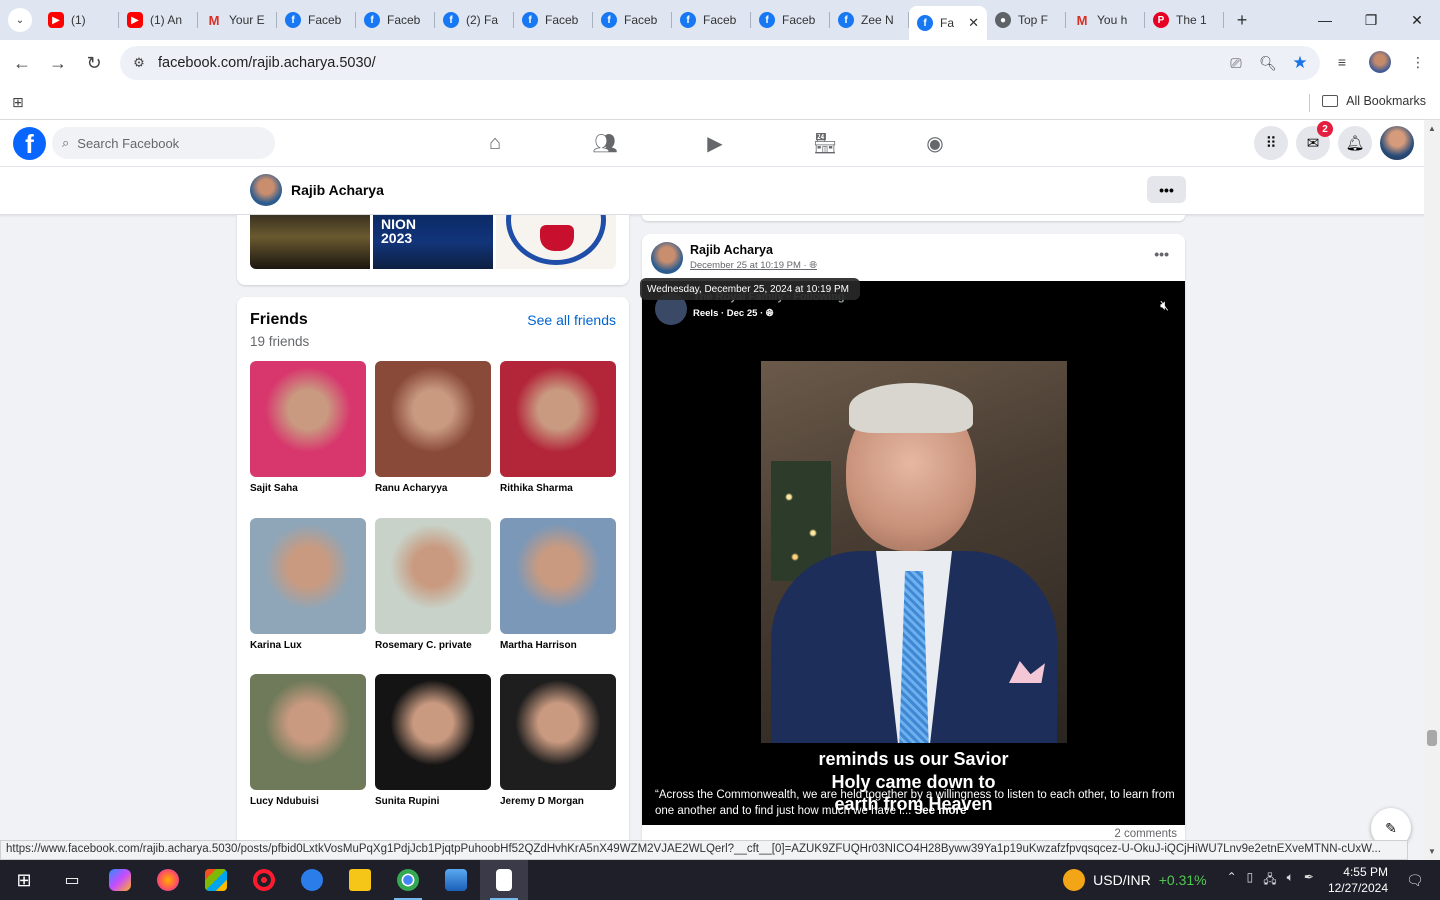  I want to click on chrome-app, so click(408, 880).